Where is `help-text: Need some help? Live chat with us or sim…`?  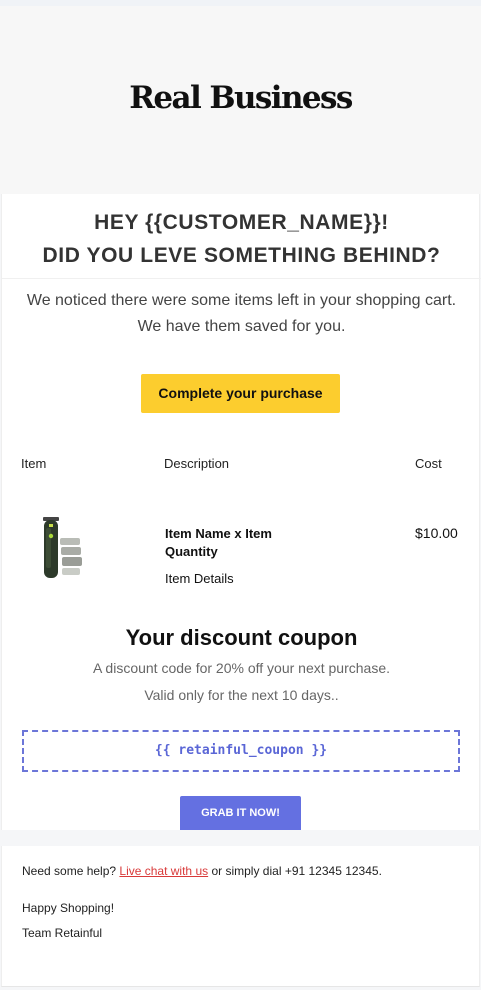 help-text: Need some help? Live chat with us or sim… is located at coordinates (202, 871).